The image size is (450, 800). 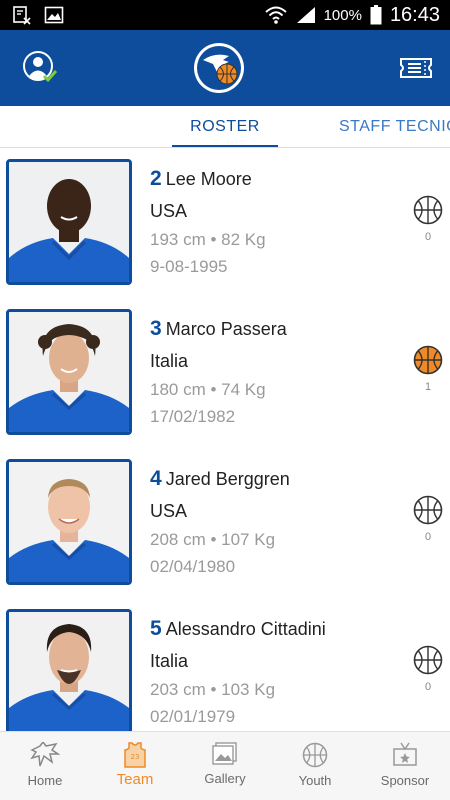 What do you see at coordinates (193, 566) in the screenshot?
I see `player-birthdate: 02/04/1980` at bounding box center [193, 566].